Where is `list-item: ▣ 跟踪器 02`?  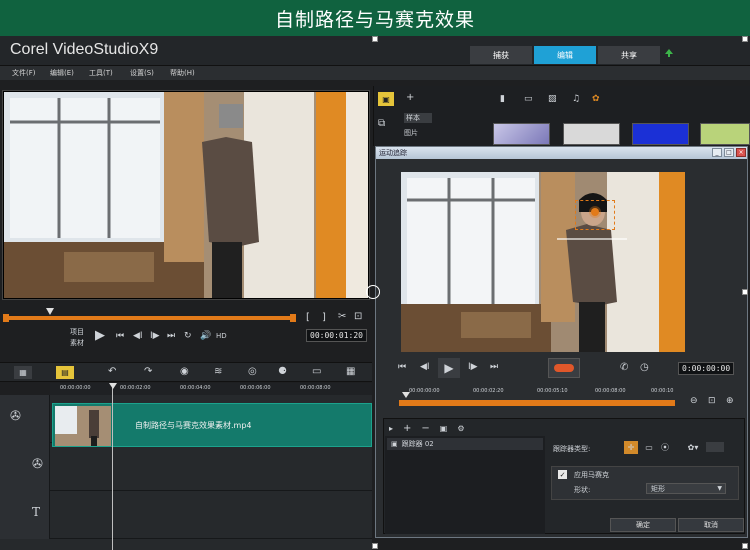 list-item: ▣ 跟踪器 02 is located at coordinates (465, 444).